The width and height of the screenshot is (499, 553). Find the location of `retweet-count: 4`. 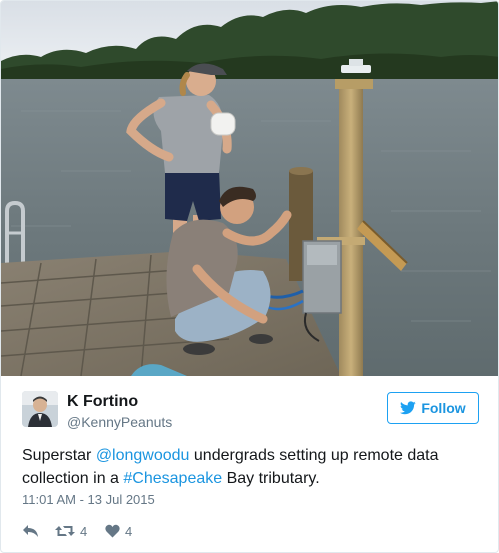

retweet-count: 4 is located at coordinates (84, 531).